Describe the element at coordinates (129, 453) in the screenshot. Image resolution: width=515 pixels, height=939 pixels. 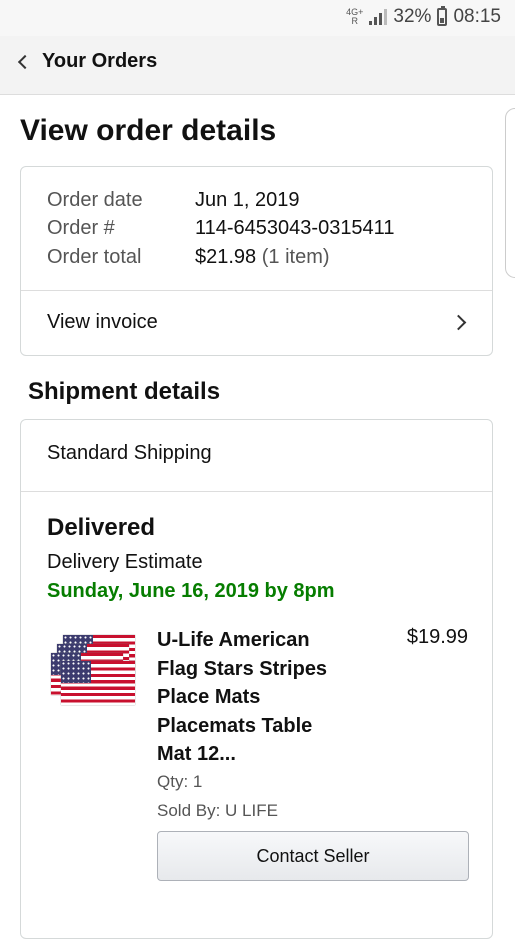
I see `shipping-method: Standard Shipping` at that location.